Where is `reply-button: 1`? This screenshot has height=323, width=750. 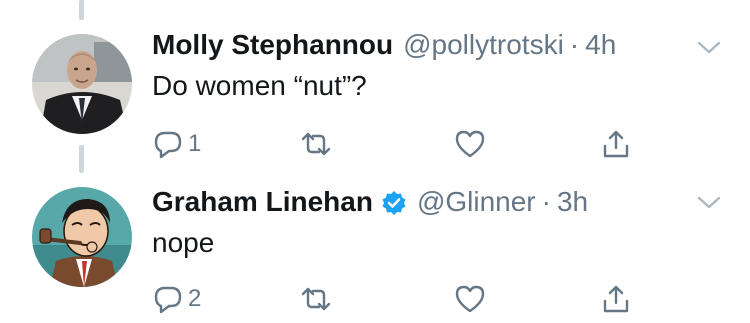 reply-button: 1 is located at coordinates (176, 144).